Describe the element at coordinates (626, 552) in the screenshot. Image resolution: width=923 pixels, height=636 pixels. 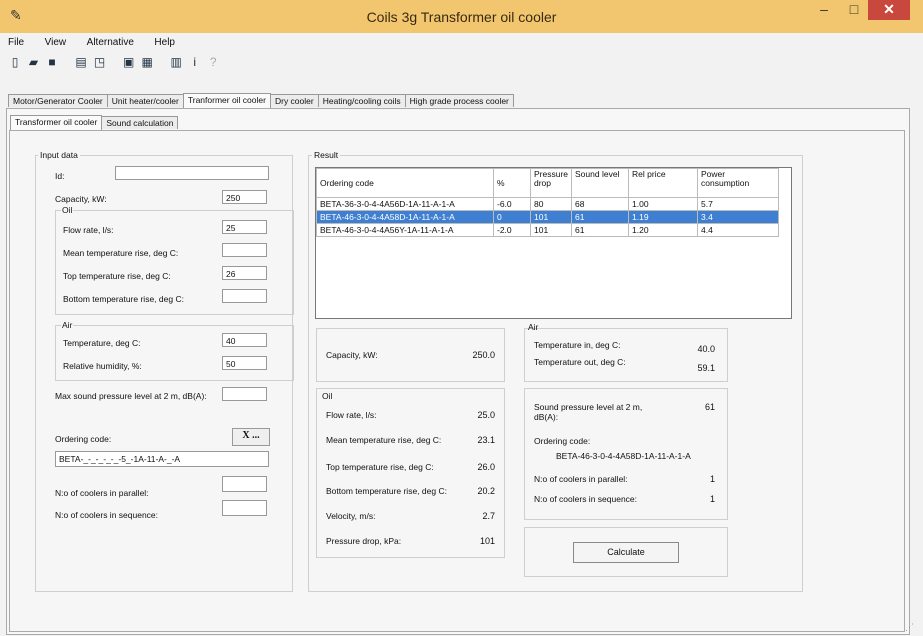
I see `calculate-button: Calculate` at that location.